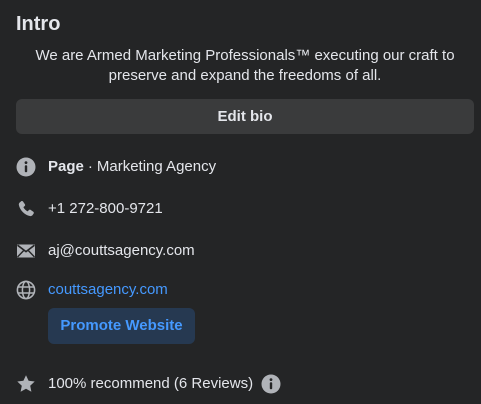 The width and height of the screenshot is (481, 404). What do you see at coordinates (121, 326) in the screenshot?
I see `promote-website-button: Promote Website` at bounding box center [121, 326].